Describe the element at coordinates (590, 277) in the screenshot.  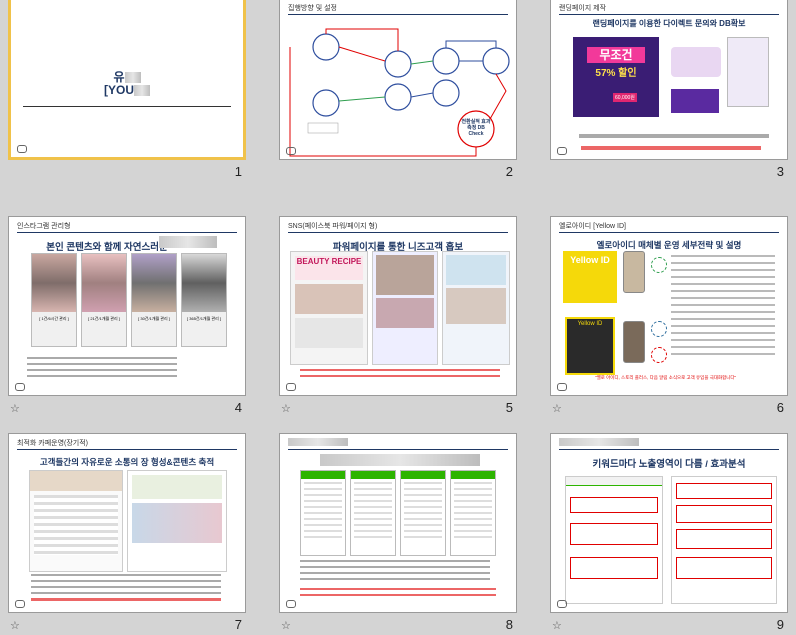
I see `slide-6-yellow-card-1: Yellow ID` at that location.